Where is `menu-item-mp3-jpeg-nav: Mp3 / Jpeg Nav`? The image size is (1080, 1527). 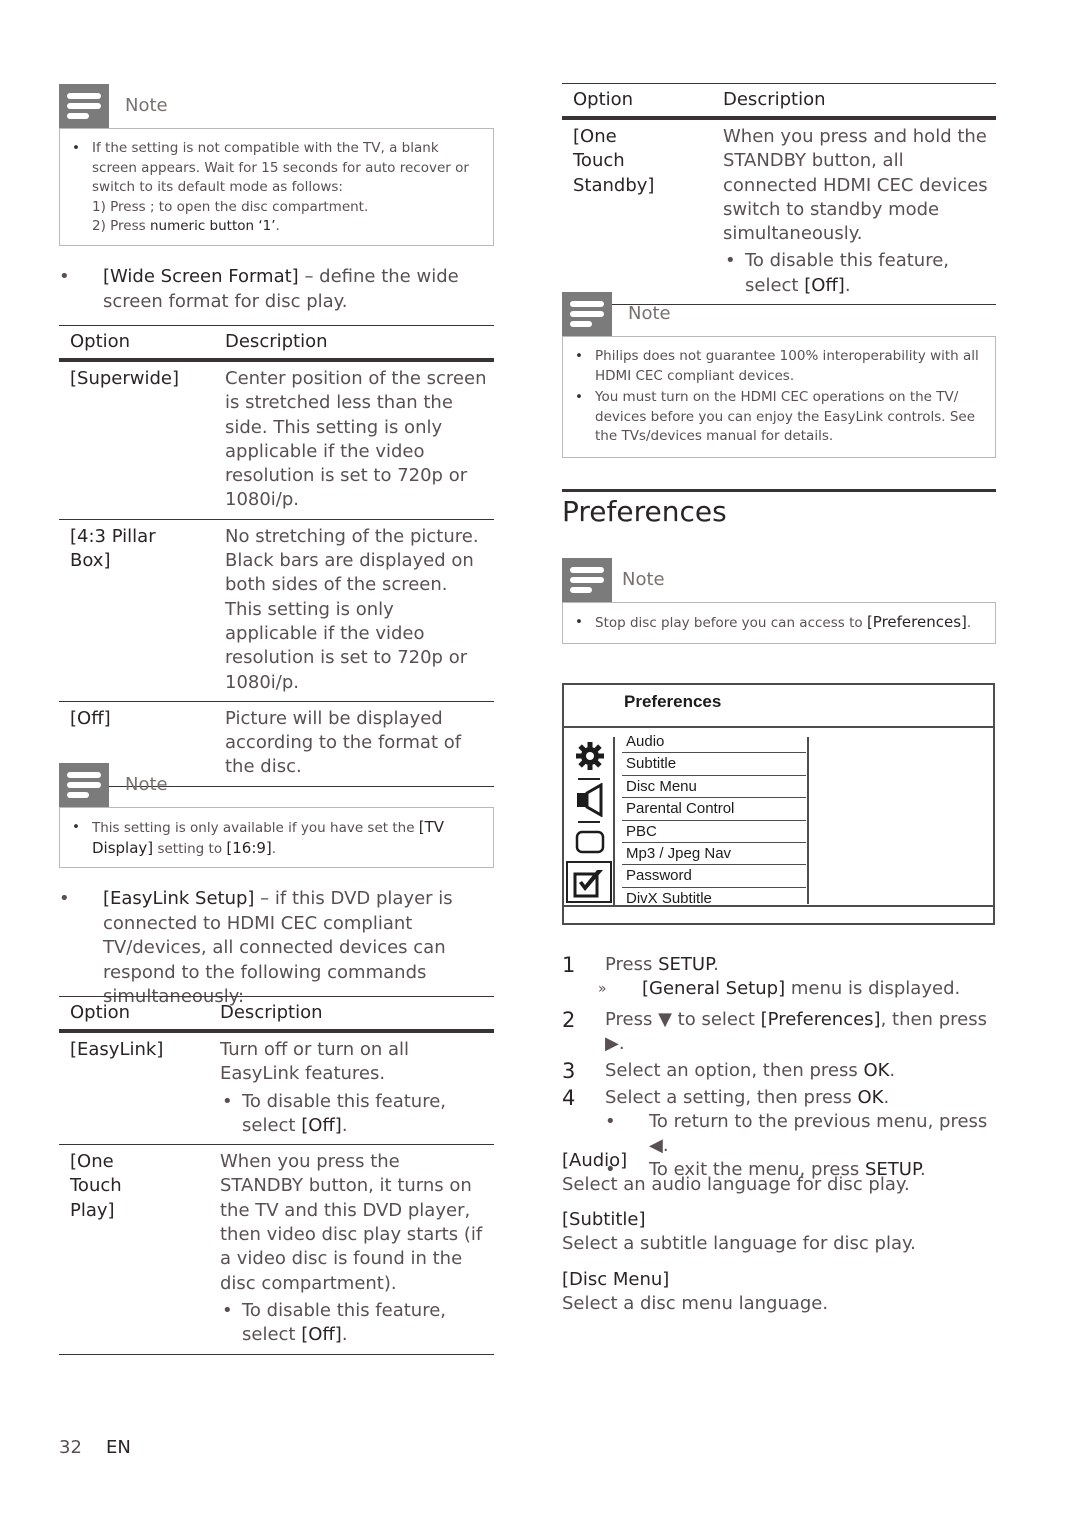
menu-item-mp3-jpeg-nav: Mp3 / Jpeg Nav is located at coordinates (714, 854).